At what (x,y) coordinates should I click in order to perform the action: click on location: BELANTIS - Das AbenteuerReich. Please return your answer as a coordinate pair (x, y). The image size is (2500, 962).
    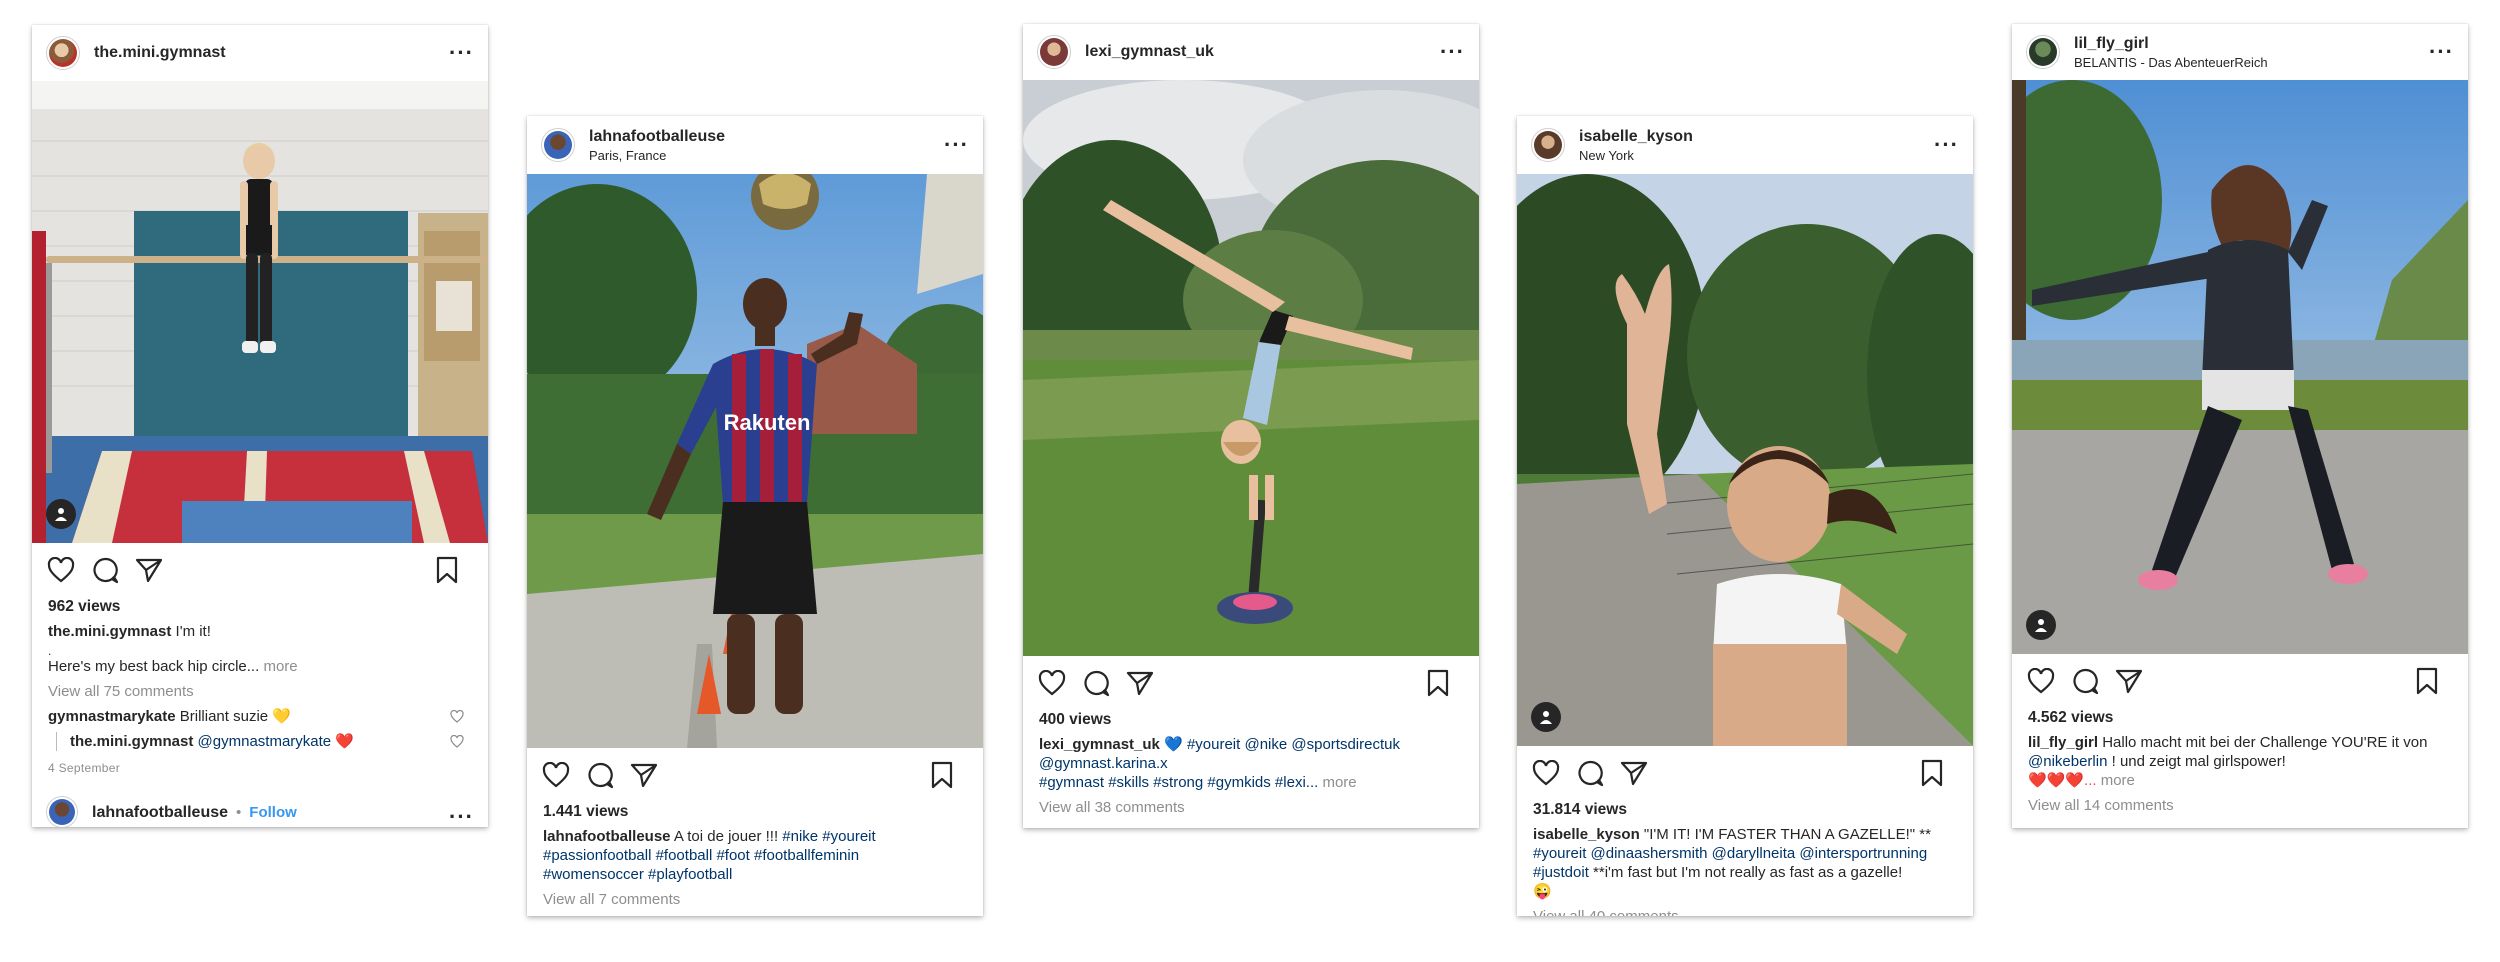
    Looking at the image, I should click on (2171, 62).